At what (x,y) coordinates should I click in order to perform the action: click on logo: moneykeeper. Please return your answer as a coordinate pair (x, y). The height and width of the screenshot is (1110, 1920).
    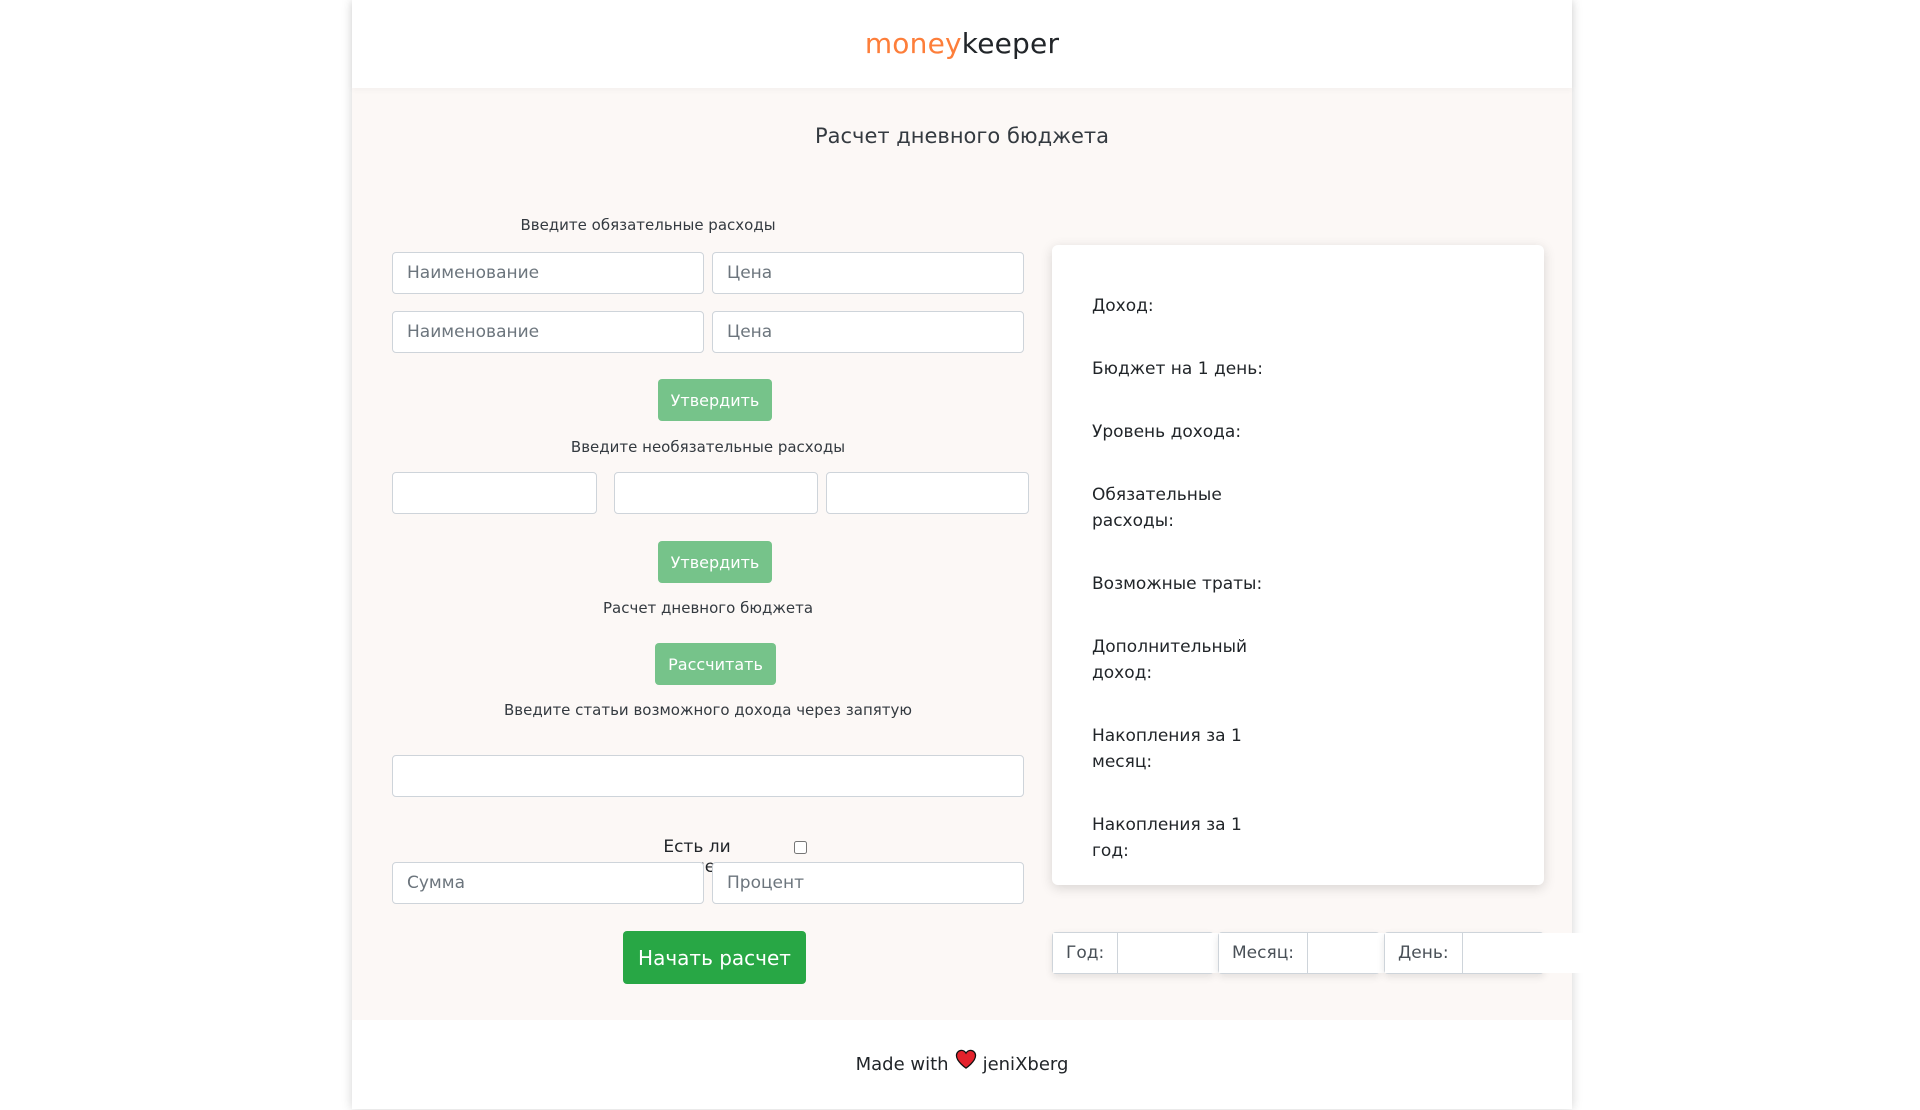
    Looking at the image, I should click on (962, 44).